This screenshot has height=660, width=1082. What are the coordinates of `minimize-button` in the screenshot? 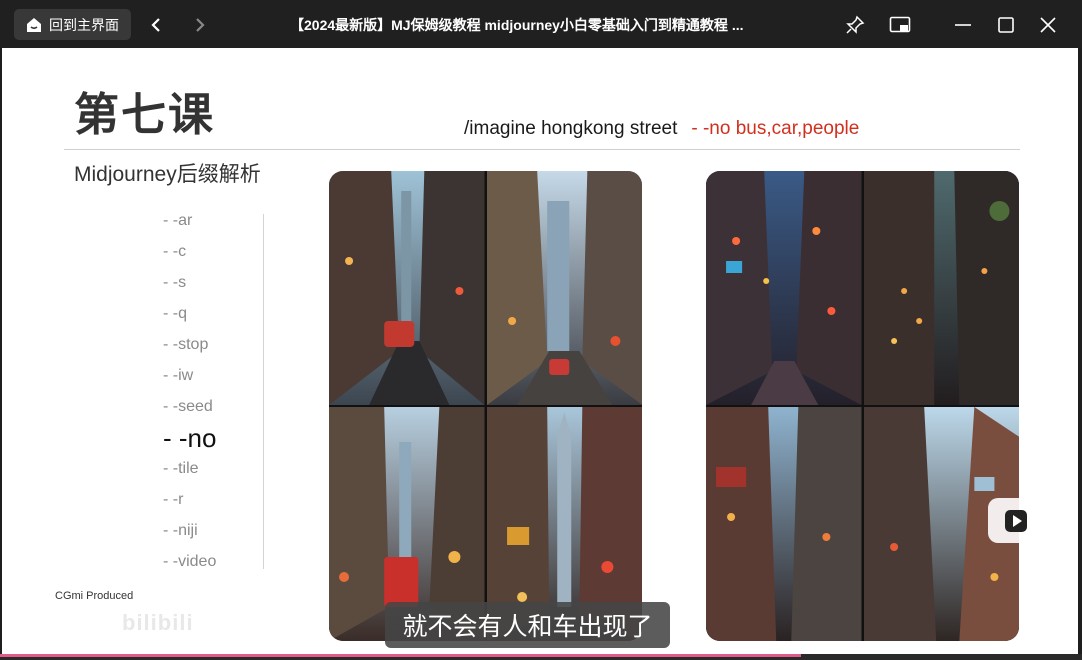 It's located at (963, 25).